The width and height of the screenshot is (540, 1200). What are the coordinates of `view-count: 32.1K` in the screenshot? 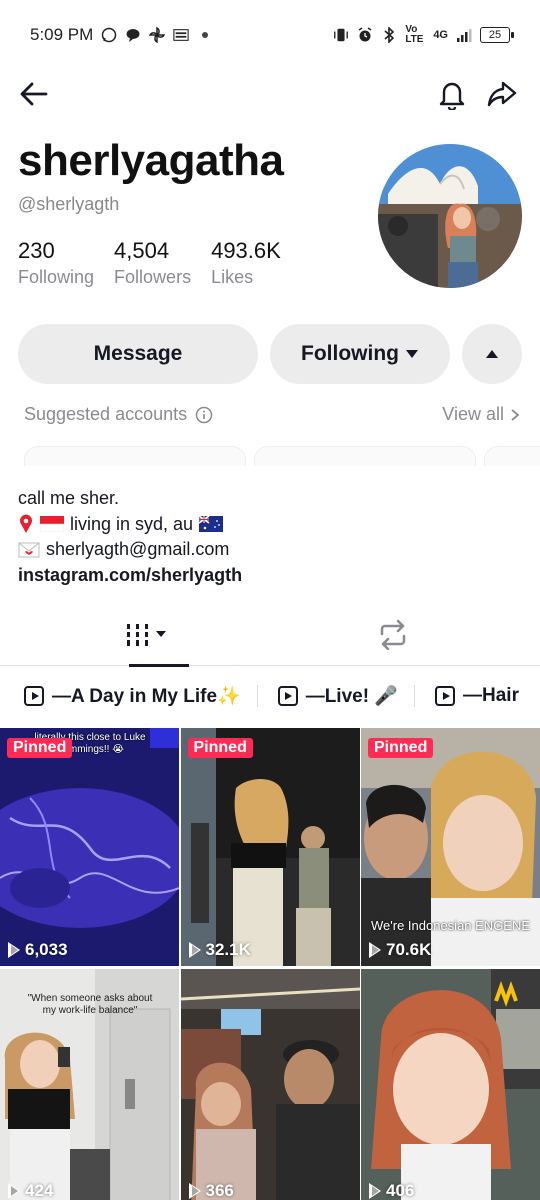 It's located at (219, 950).